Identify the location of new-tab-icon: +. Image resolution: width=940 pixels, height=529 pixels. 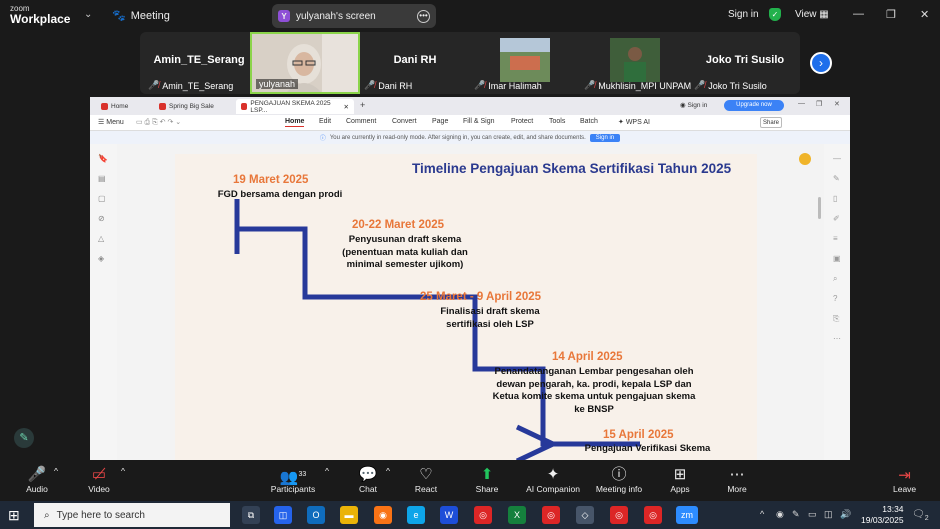
(362, 105).